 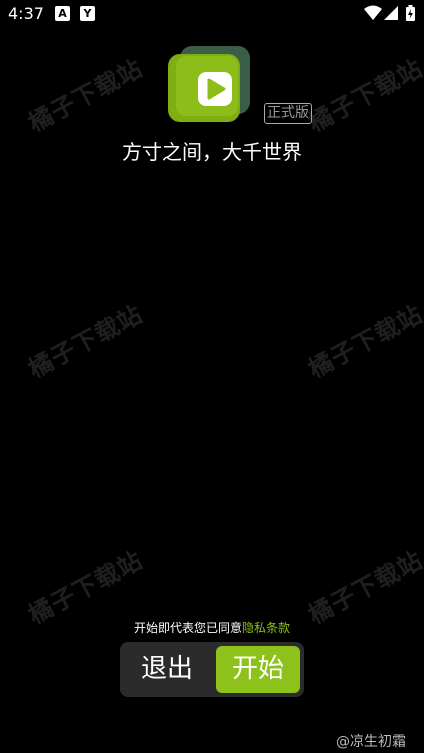 What do you see at coordinates (288, 113) in the screenshot?
I see `version-badge: 正式版` at bounding box center [288, 113].